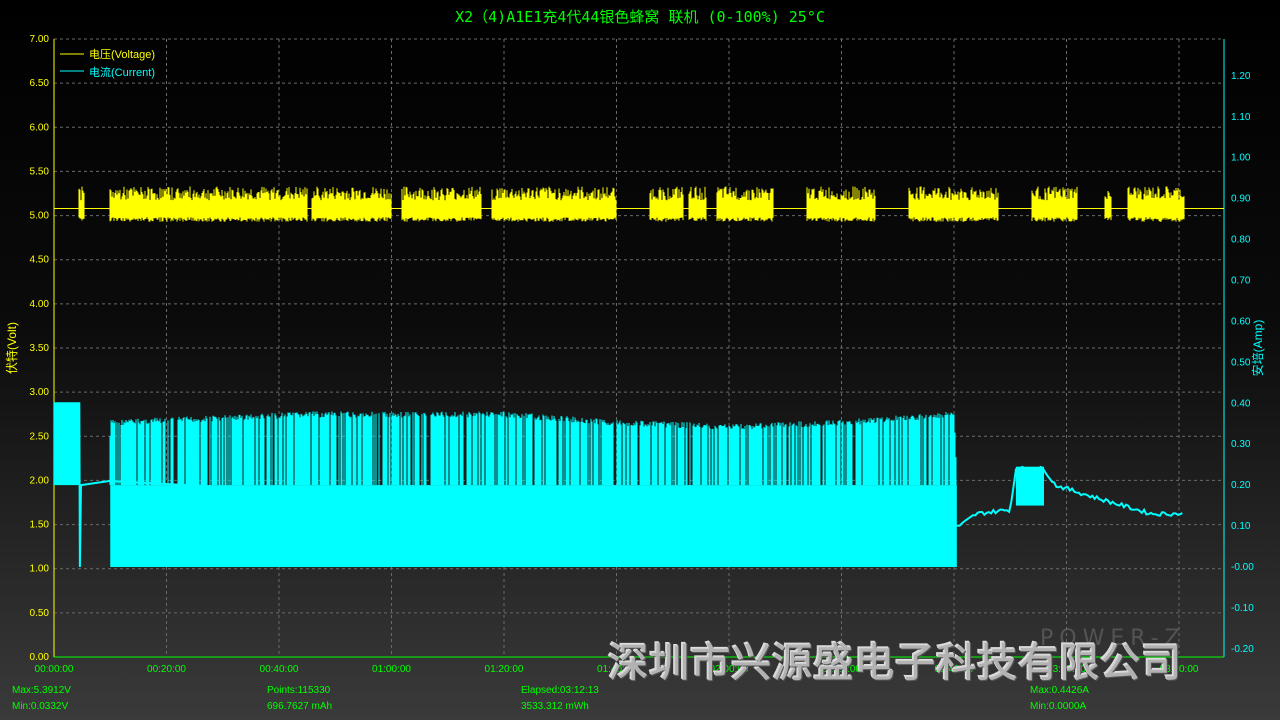  Describe the element at coordinates (40, 436) in the screenshot. I see `y-left-tick-label: 2.50` at that location.